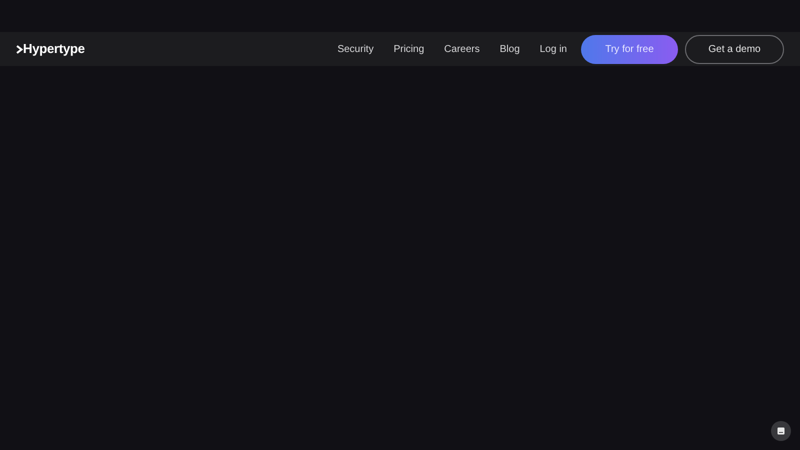 The width and height of the screenshot is (800, 450). I want to click on nav-link: Log in, so click(553, 49).